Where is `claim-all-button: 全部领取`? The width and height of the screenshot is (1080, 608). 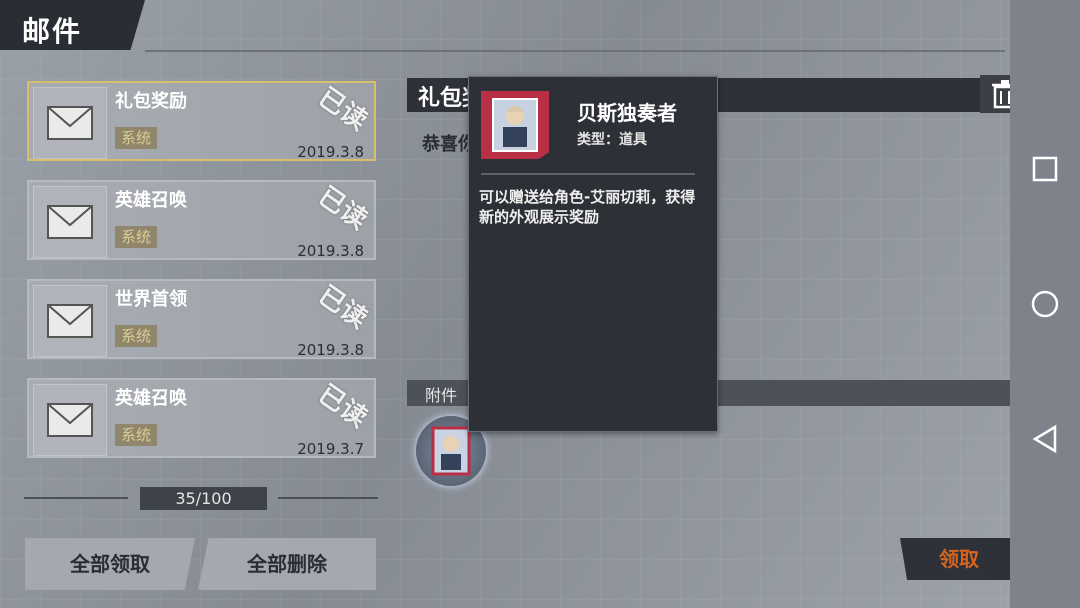 claim-all-button: 全部领取 is located at coordinates (110, 564).